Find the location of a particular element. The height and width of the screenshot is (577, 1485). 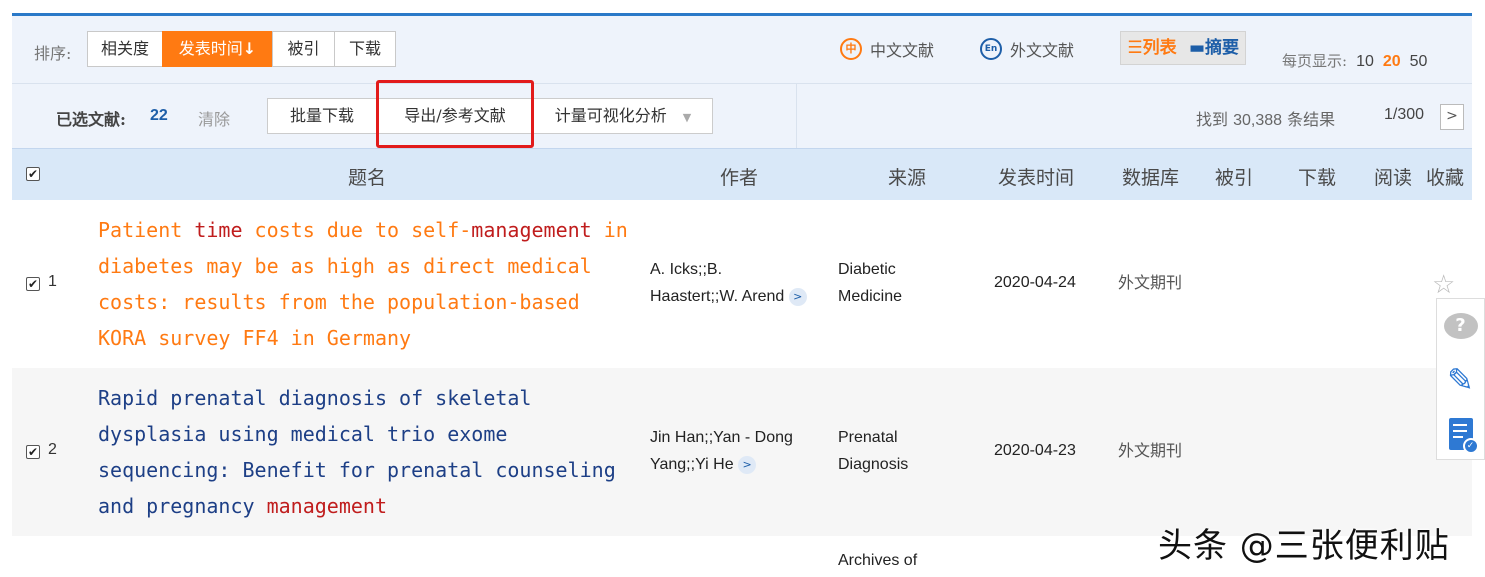

clear-button: 清除 is located at coordinates (214, 118).